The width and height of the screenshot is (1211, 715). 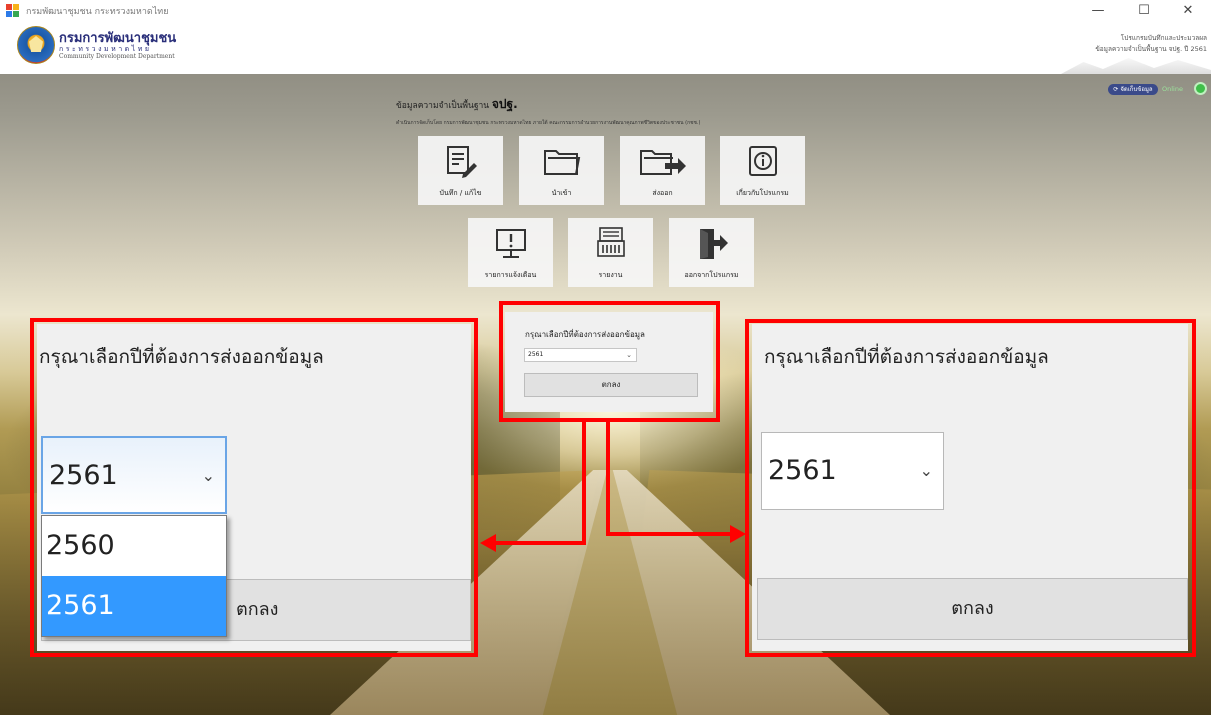 I want to click on annotation-connector-right-horizontal, so click(x=669, y=534).